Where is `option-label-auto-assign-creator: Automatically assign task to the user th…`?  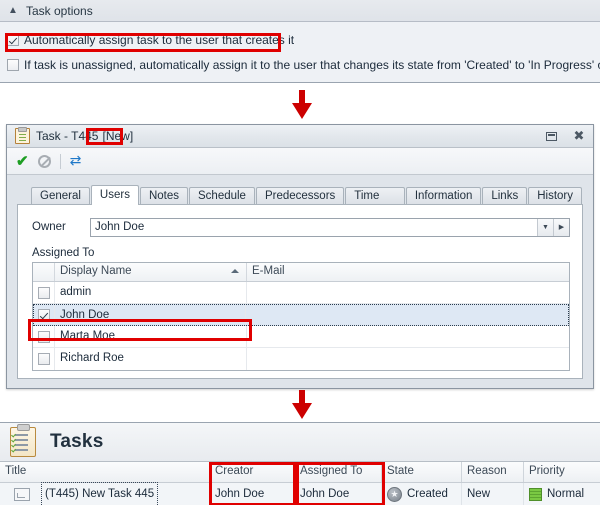
option-label-auto-assign-creator: Automatically assign task to the user th… is located at coordinates (159, 40).